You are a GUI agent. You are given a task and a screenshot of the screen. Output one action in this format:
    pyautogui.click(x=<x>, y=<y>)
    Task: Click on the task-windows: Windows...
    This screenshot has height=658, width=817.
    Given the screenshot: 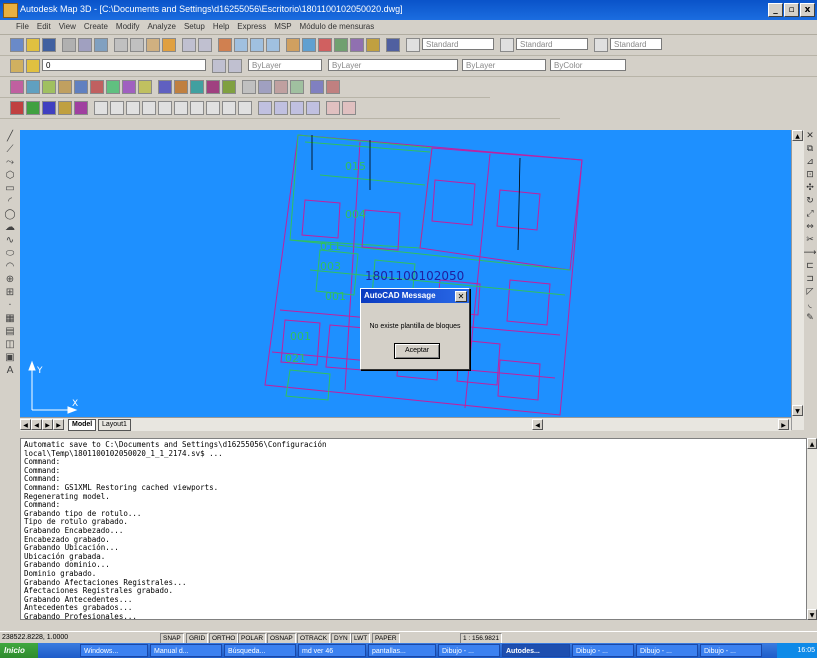 What is the action you would take?
    pyautogui.click(x=114, y=650)
    